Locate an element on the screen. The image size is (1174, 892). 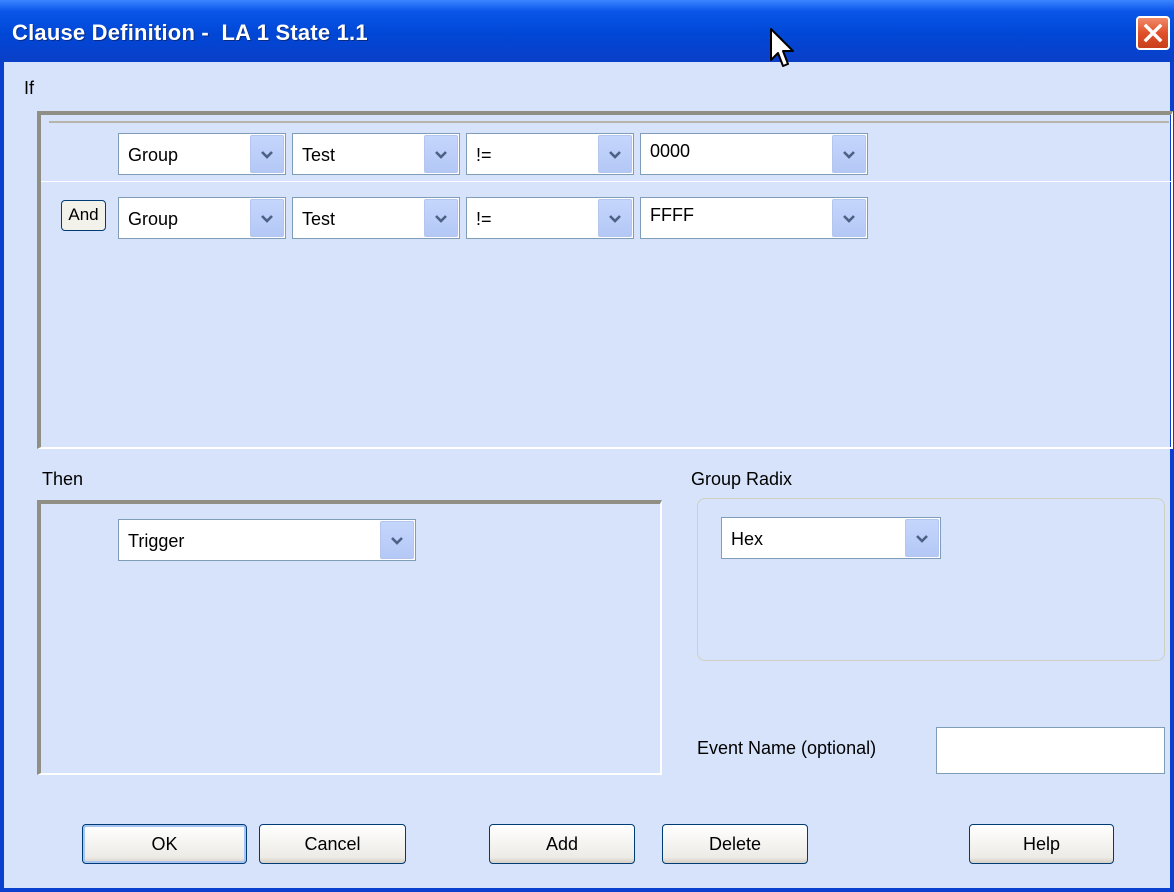
row1-group-select: Group is located at coordinates (202, 154).